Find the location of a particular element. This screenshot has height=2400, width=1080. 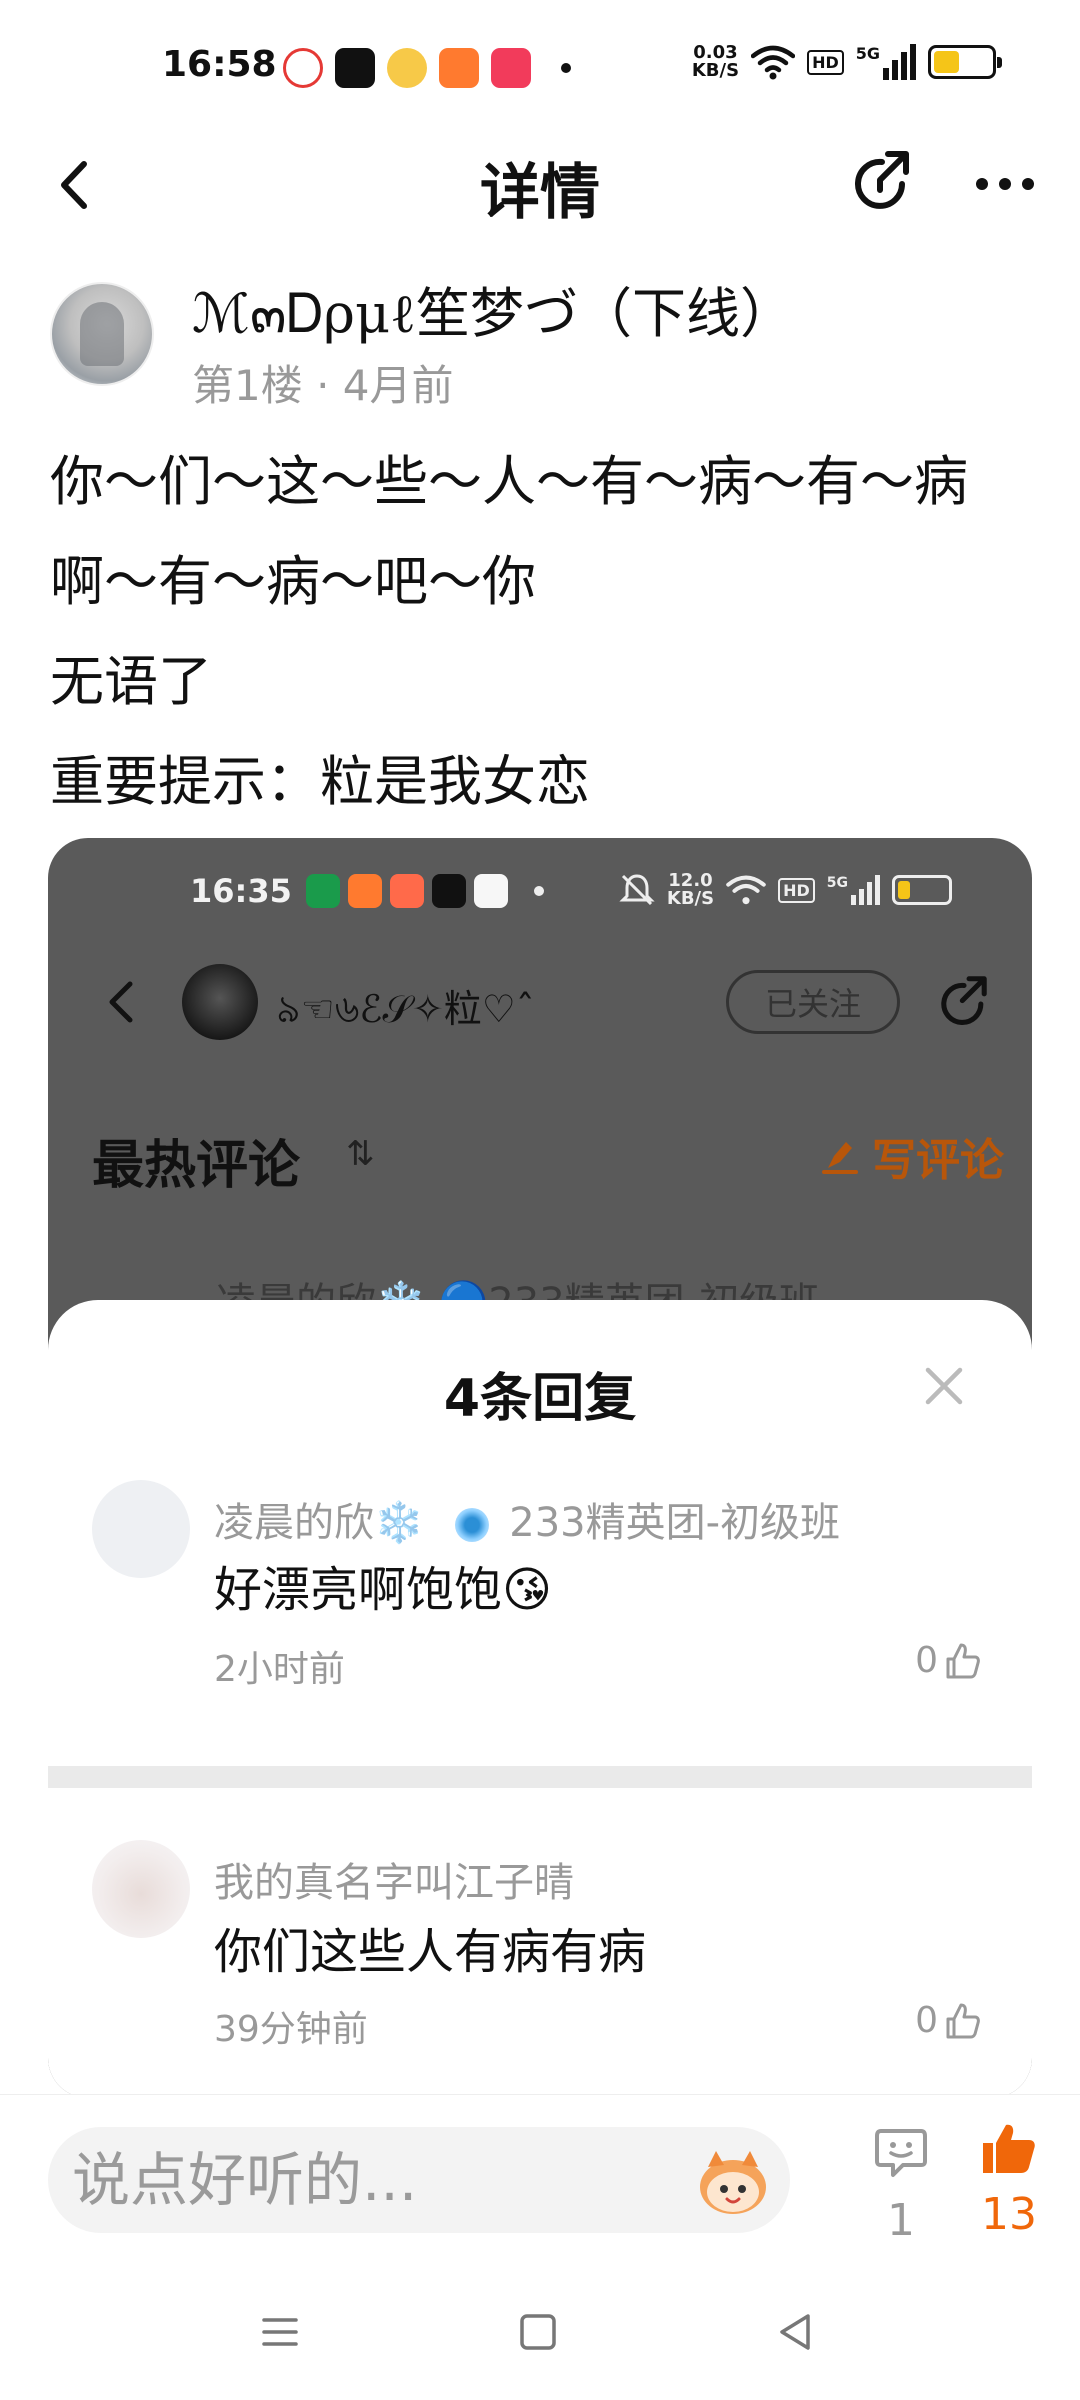

reply-item: 我的真名字叫江子晴 你们这些人有病有病 39分钟前 0 is located at coordinates (540, 1960).